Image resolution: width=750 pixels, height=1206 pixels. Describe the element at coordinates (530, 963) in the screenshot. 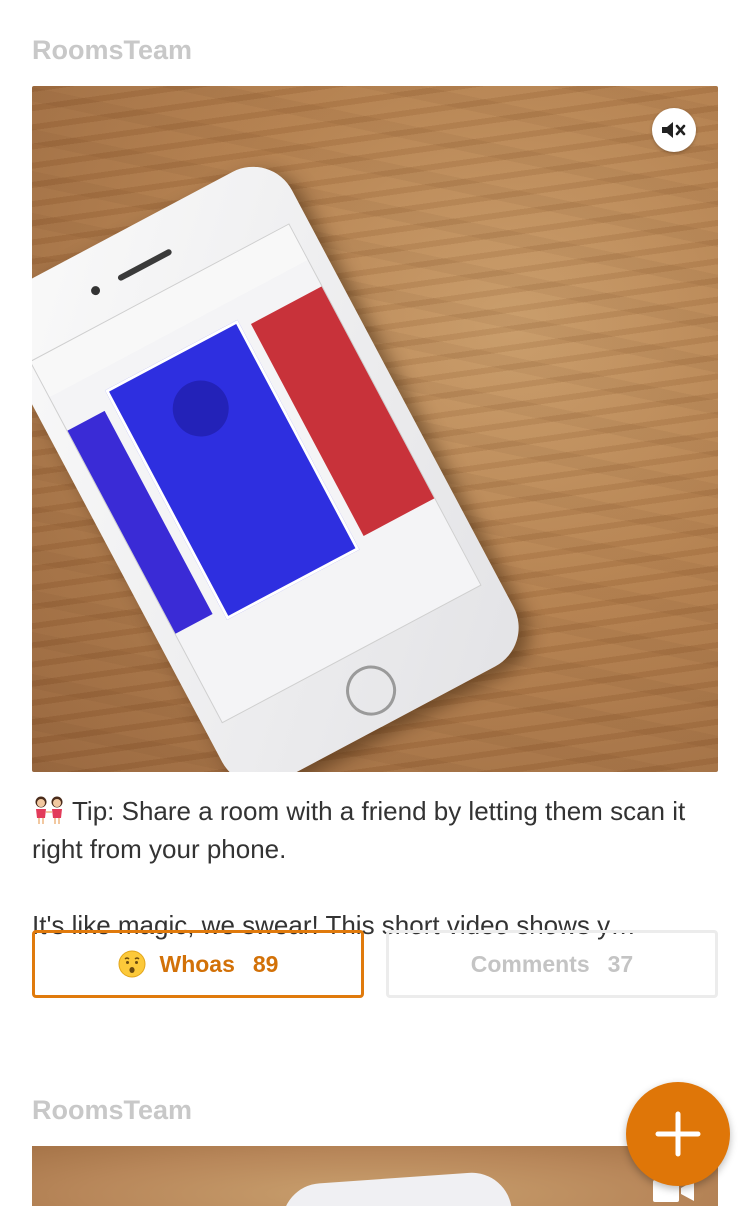

I see `comments-label: Comments` at that location.